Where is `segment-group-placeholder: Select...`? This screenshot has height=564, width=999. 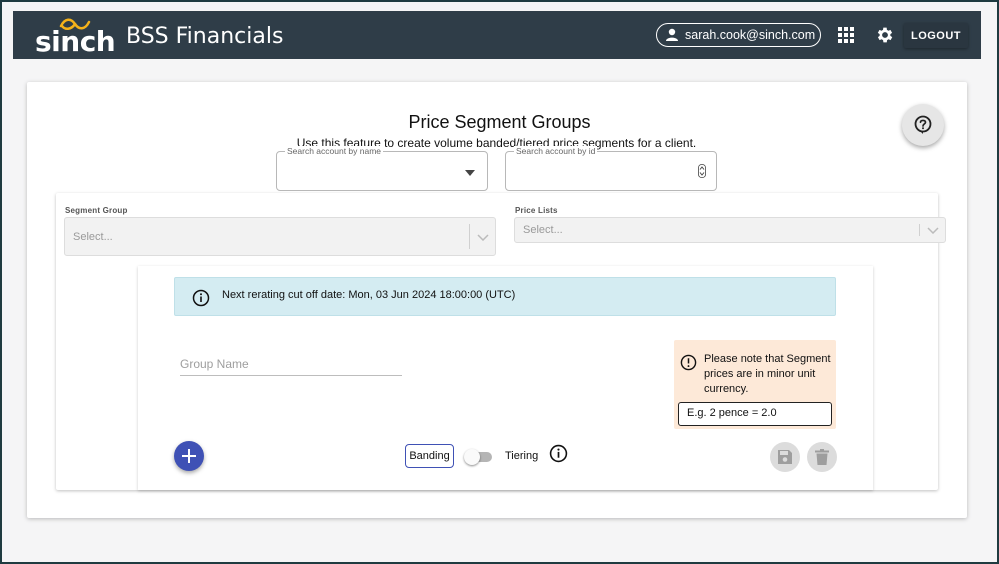 segment-group-placeholder: Select... is located at coordinates (93, 236).